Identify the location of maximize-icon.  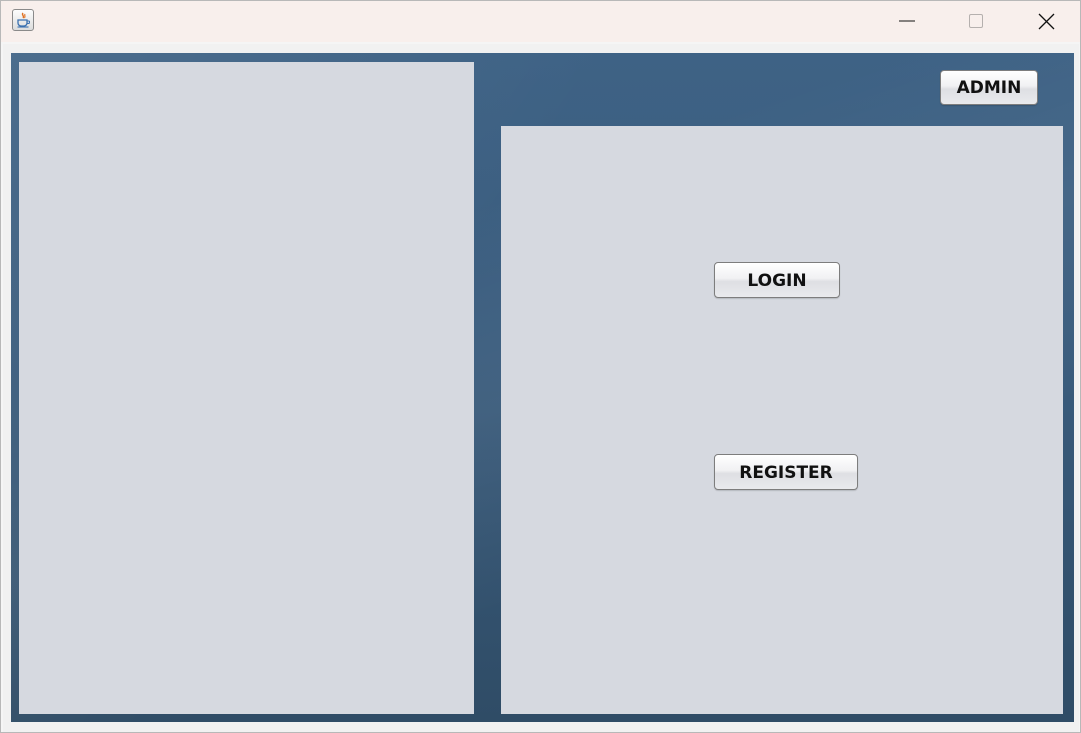
(976, 21).